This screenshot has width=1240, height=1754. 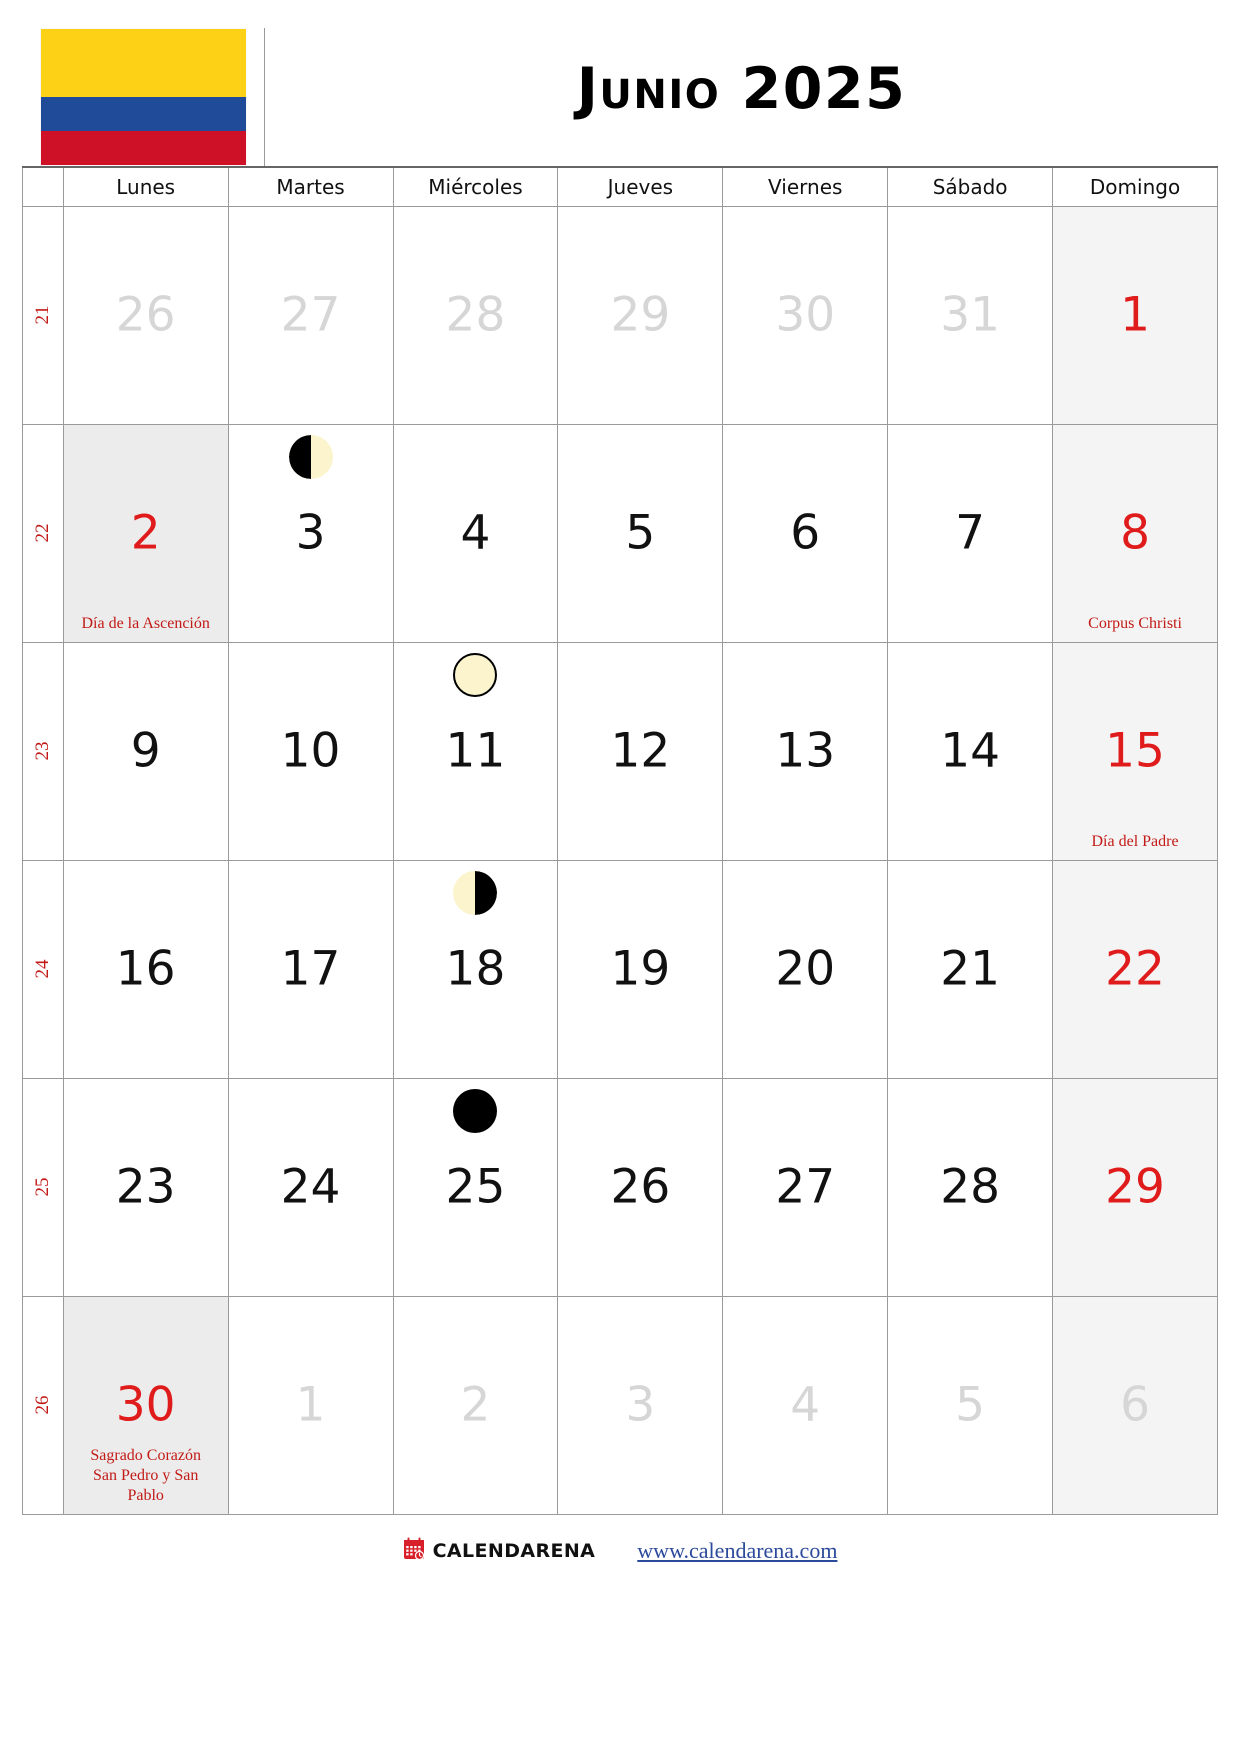 I want to click on brand: CALENDARENA, so click(x=499, y=1551).